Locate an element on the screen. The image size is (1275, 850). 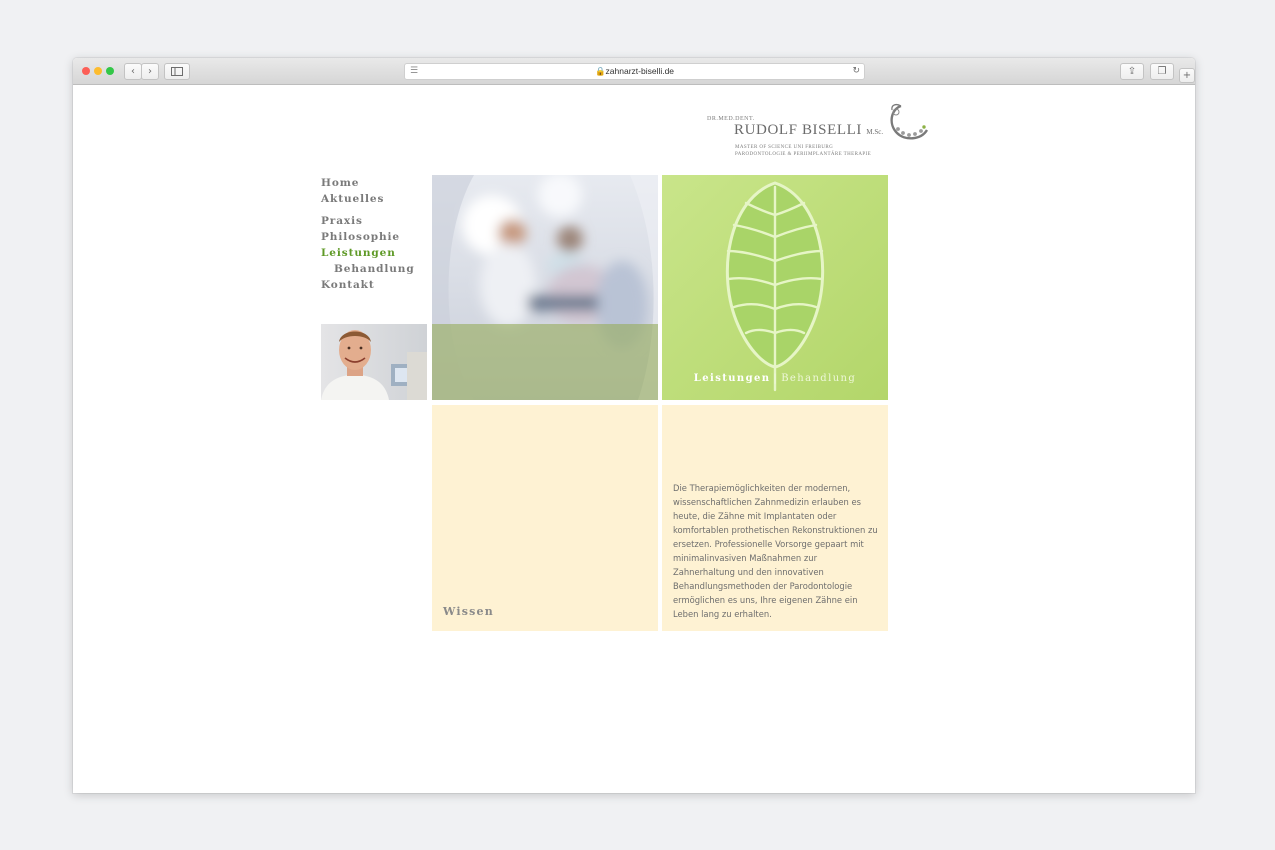
nav-kontakt: Kontakt is located at coordinates (348, 285).